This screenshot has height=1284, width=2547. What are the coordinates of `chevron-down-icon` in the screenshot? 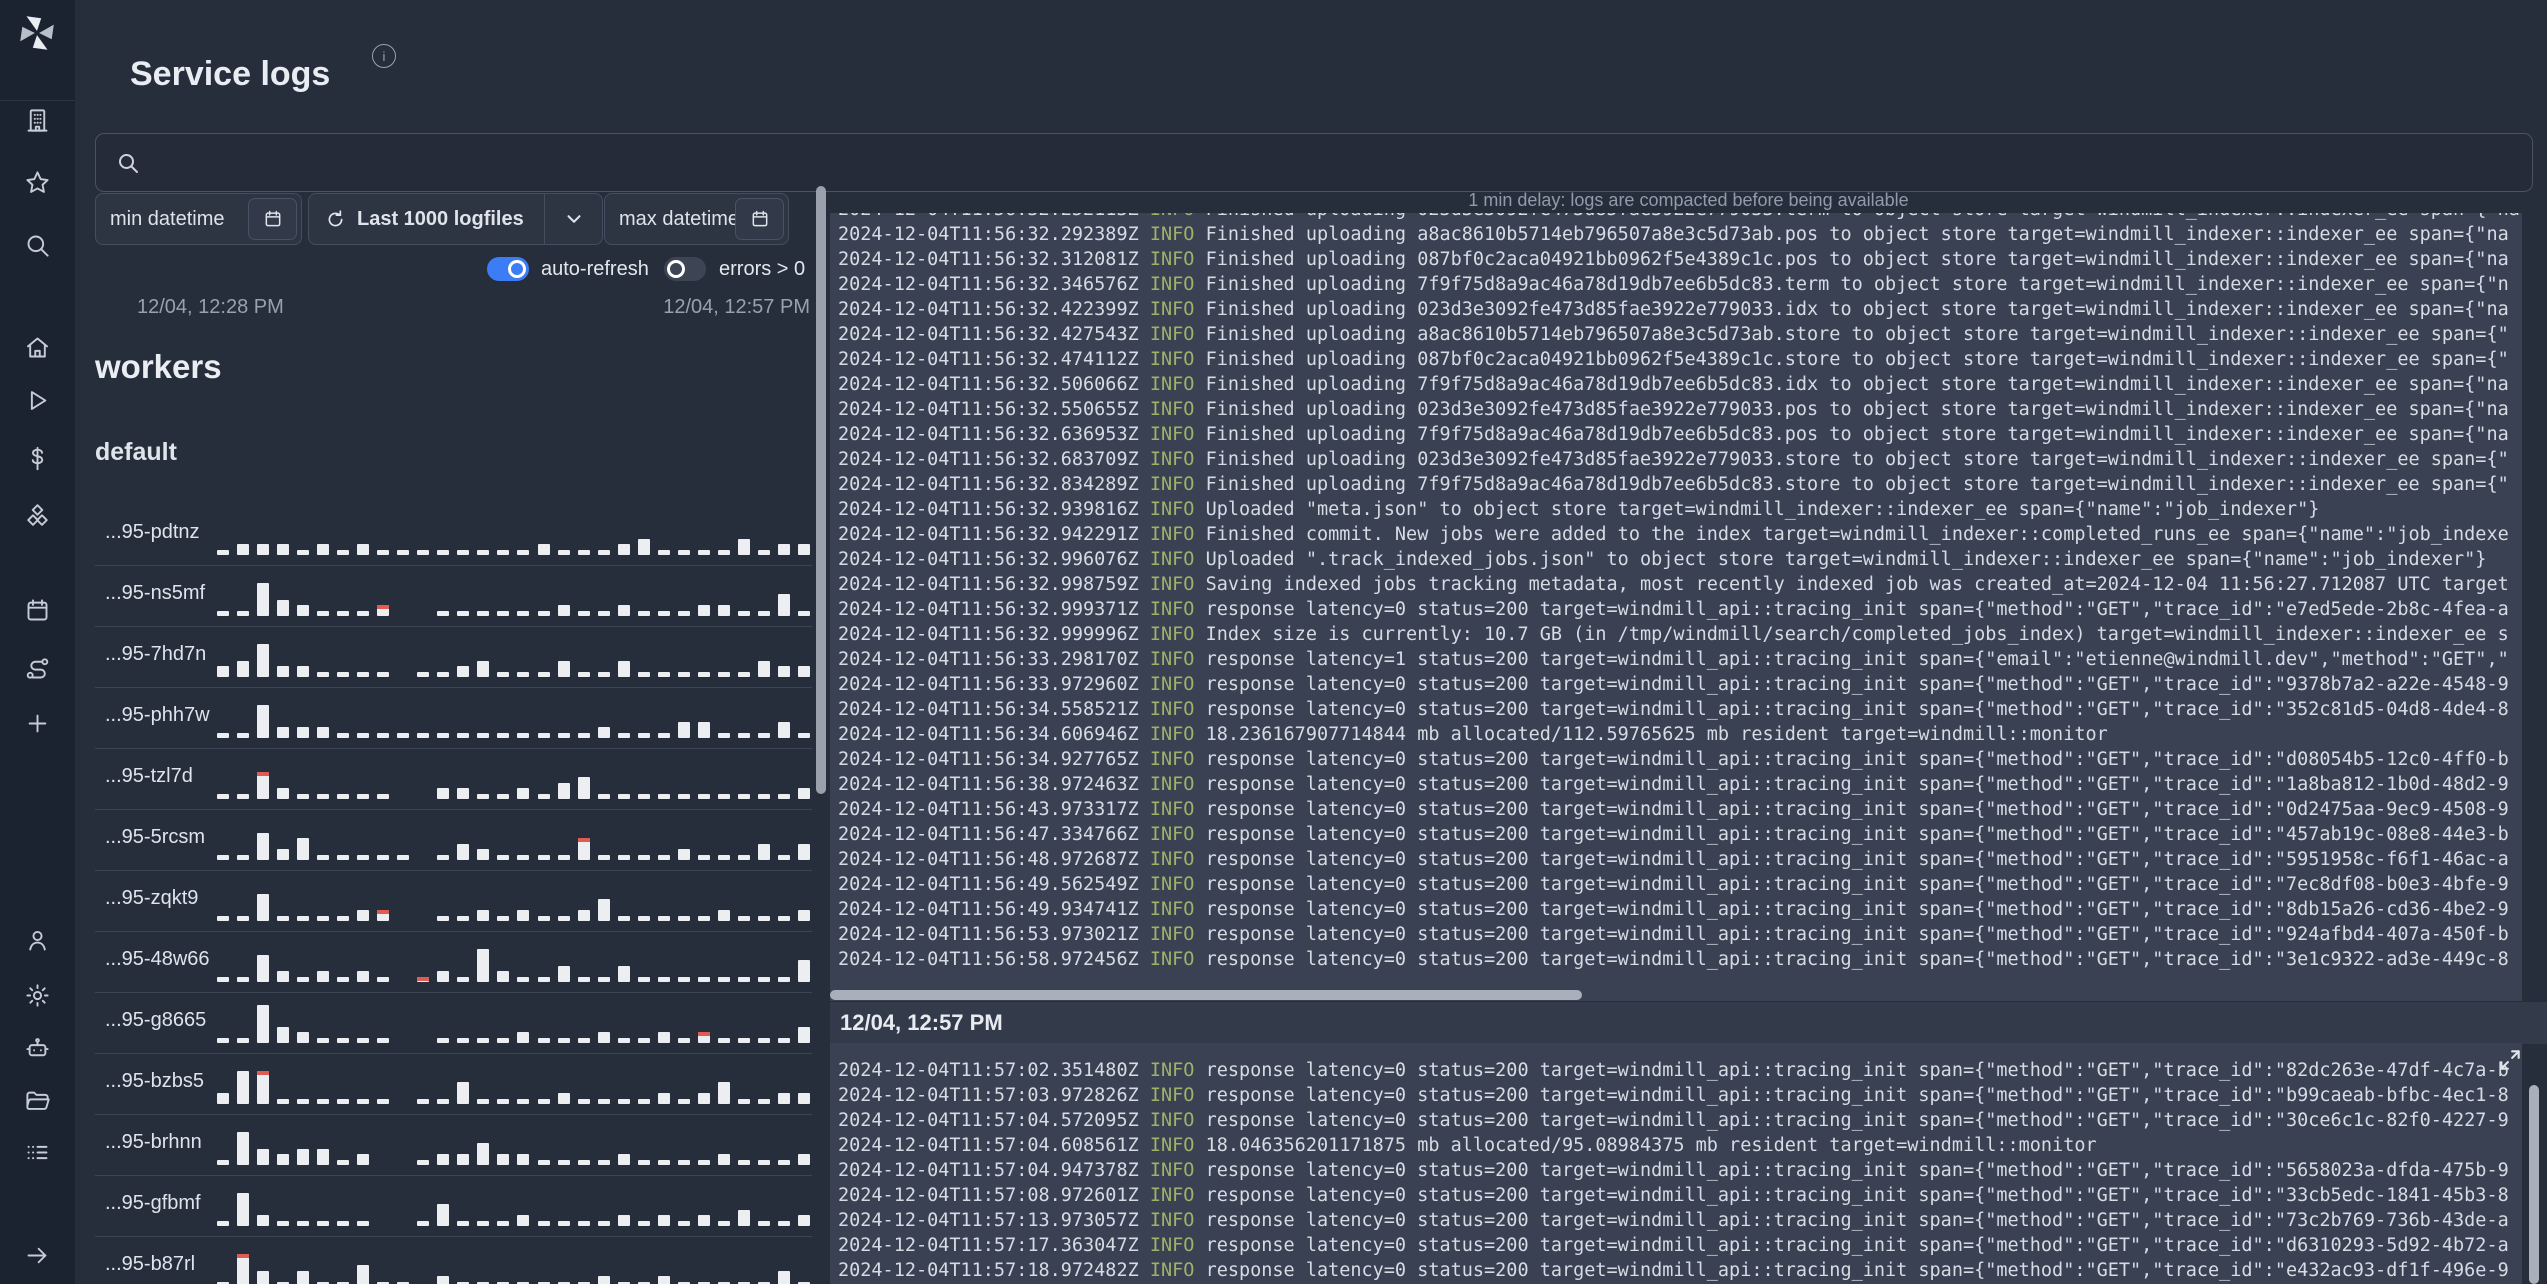 It's located at (574, 219).